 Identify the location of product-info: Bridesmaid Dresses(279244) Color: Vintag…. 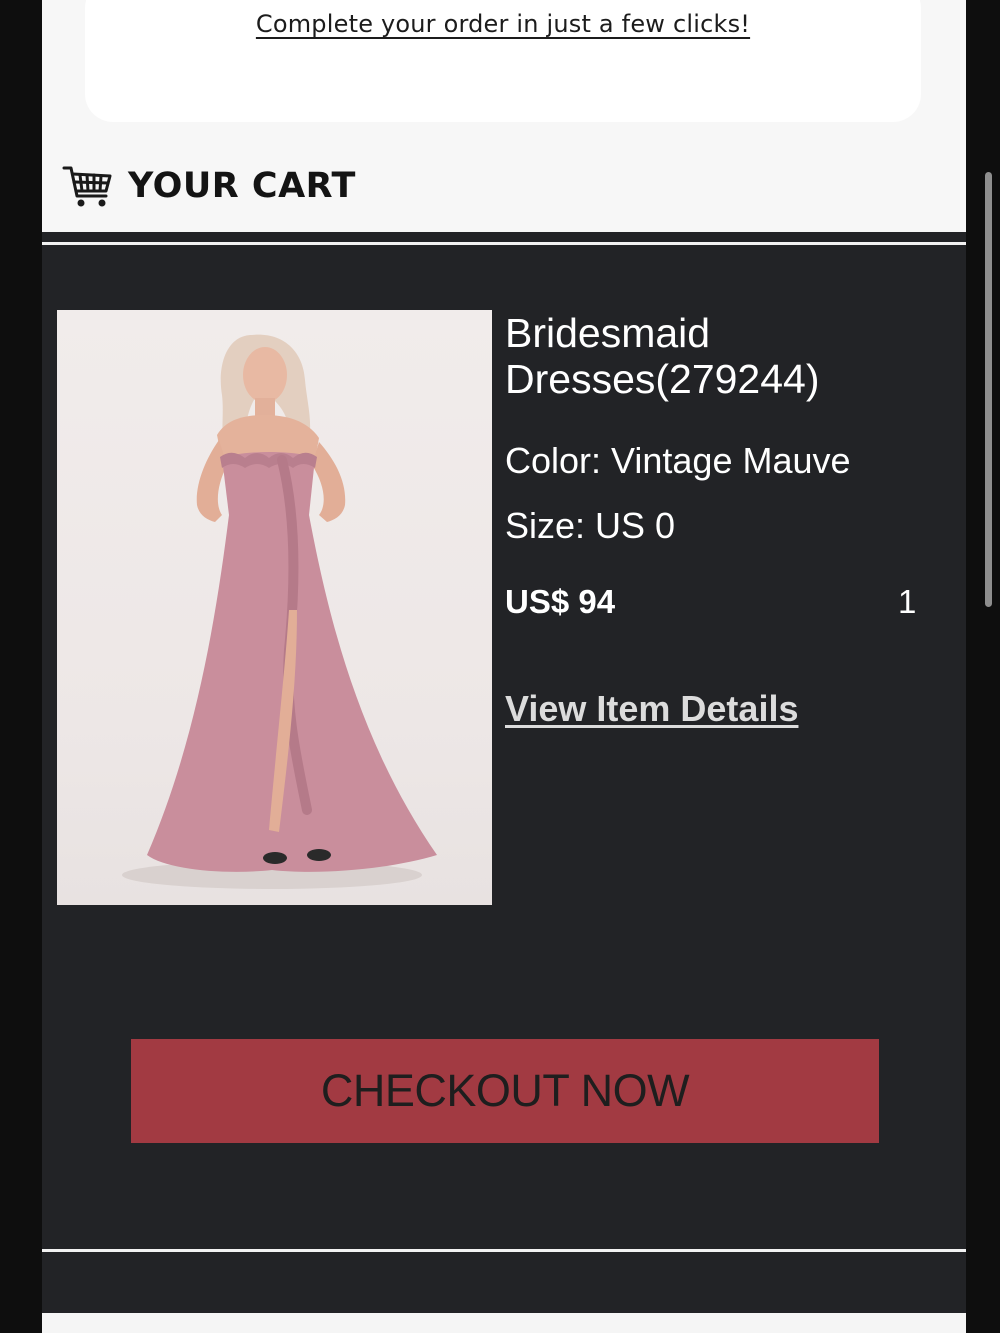
(725, 519).